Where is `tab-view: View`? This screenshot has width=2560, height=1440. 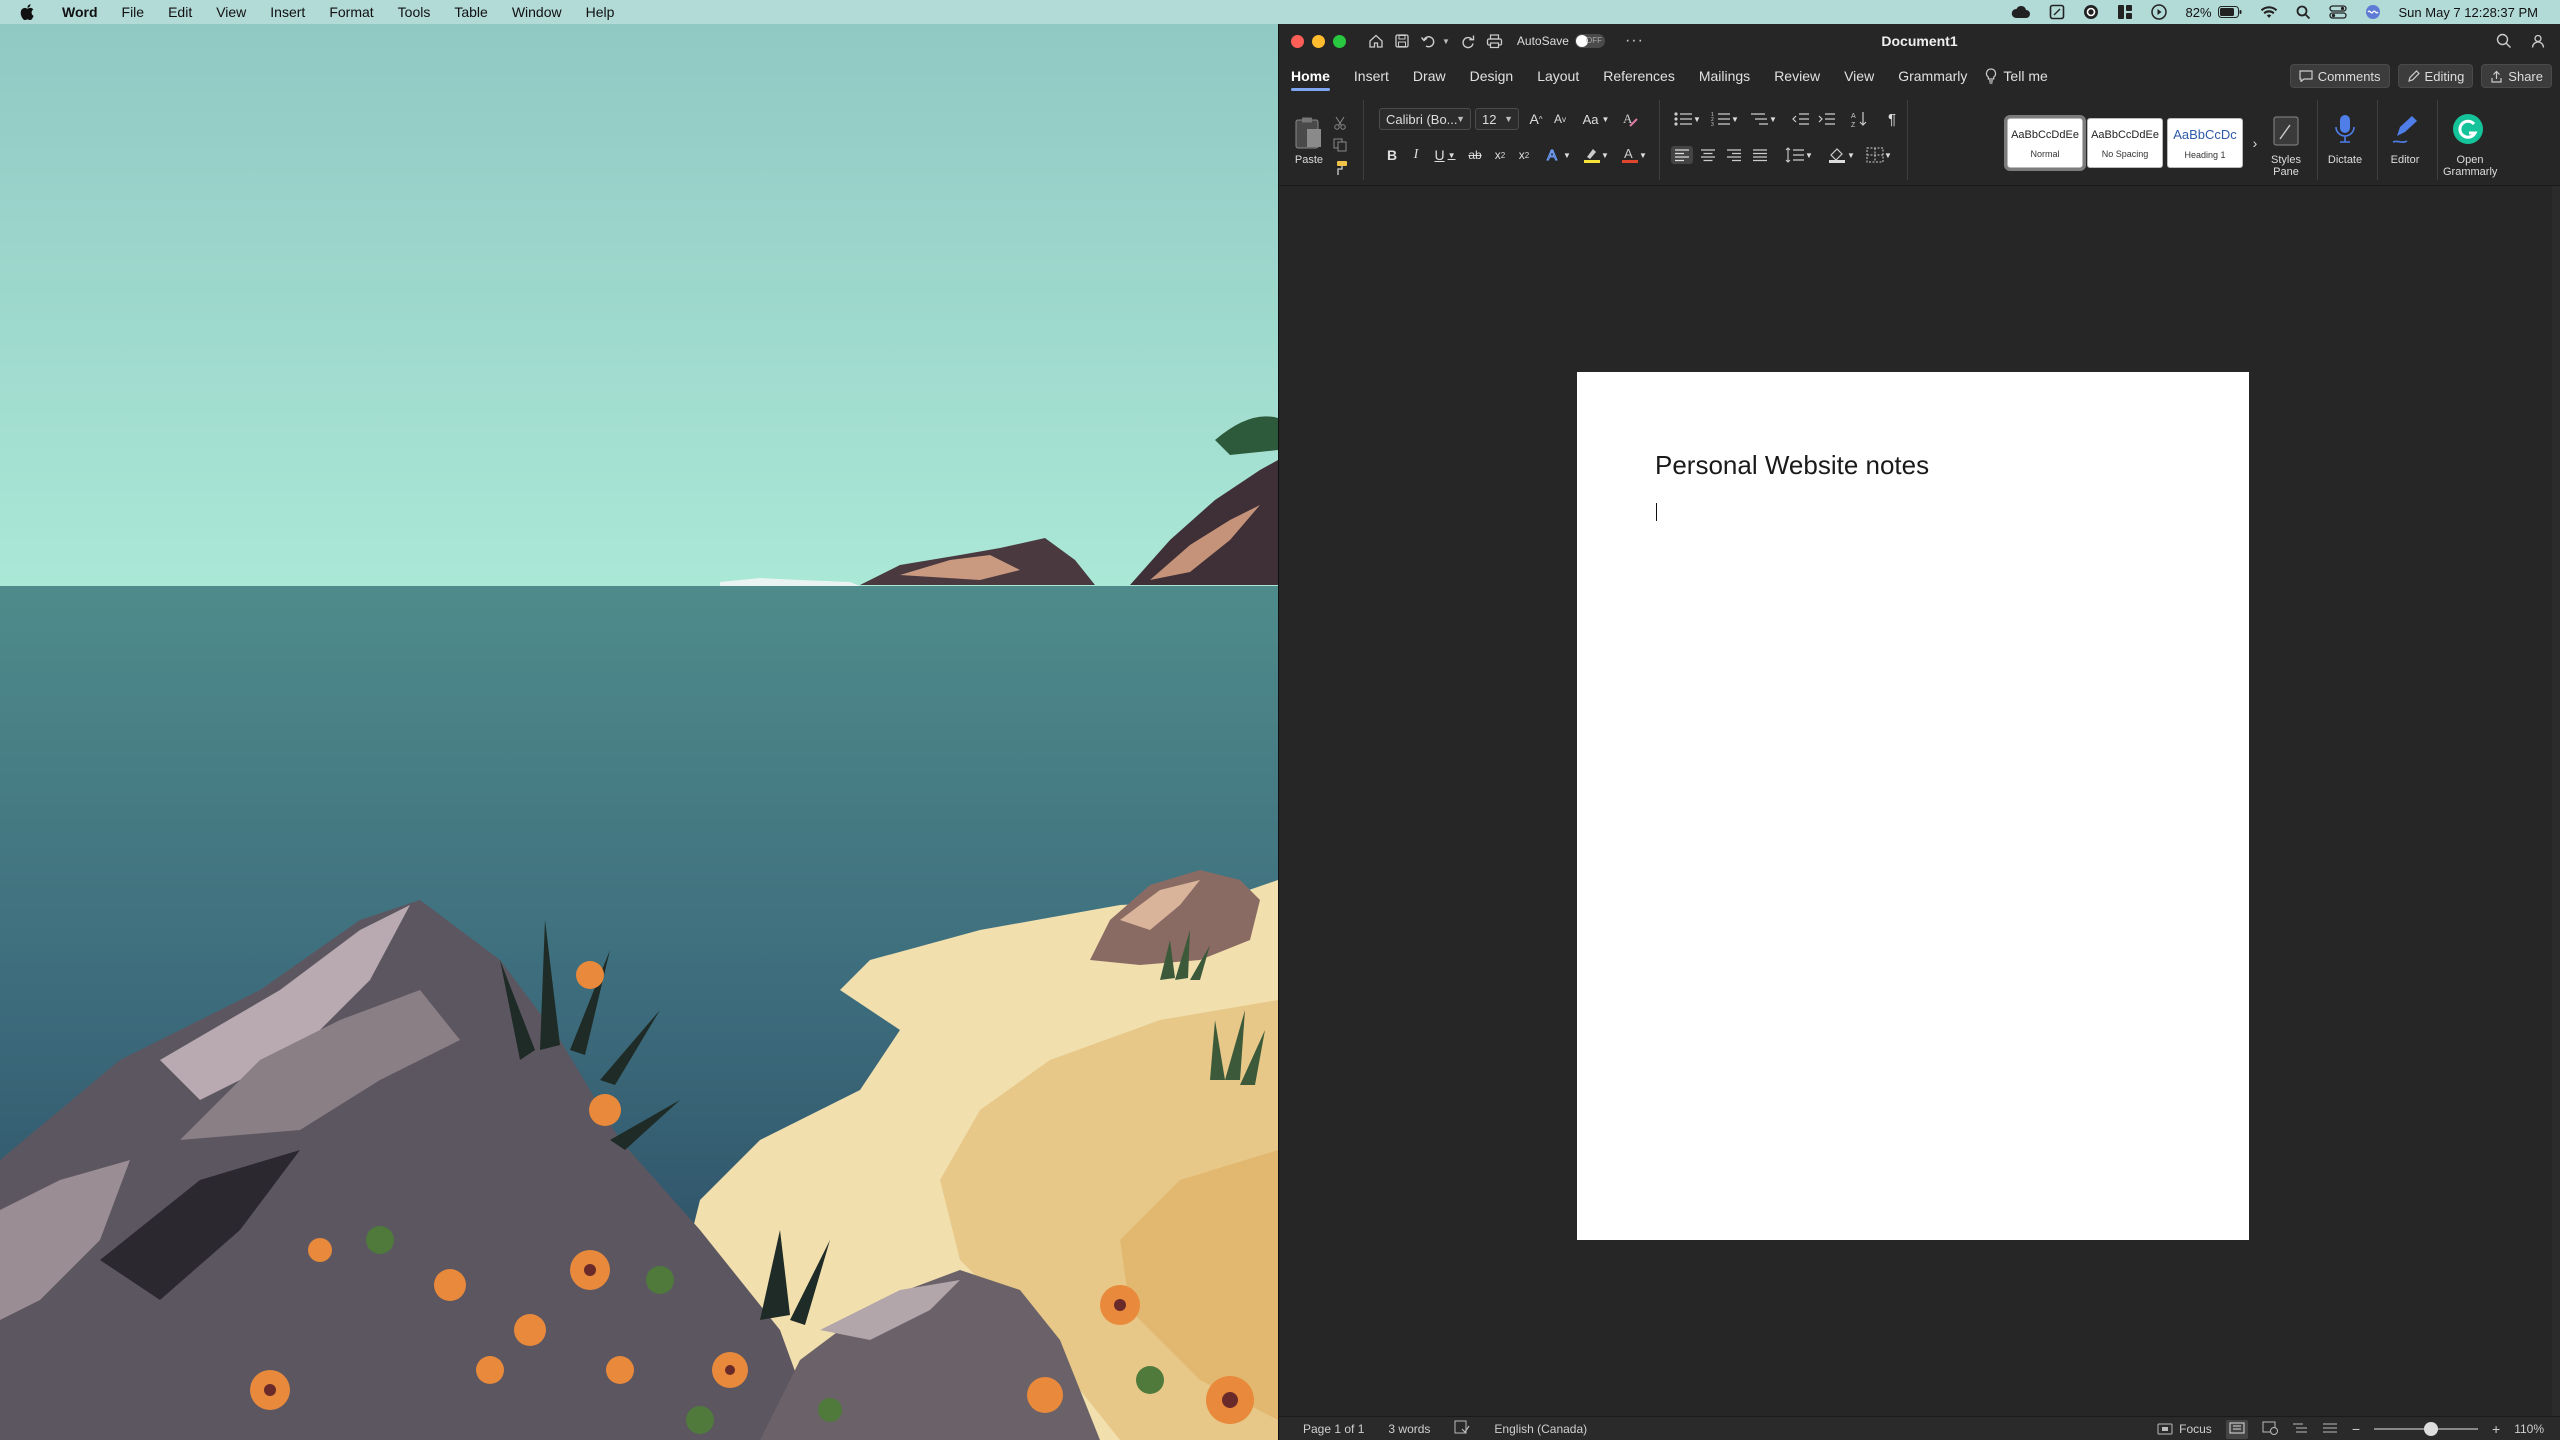 tab-view: View is located at coordinates (1859, 76).